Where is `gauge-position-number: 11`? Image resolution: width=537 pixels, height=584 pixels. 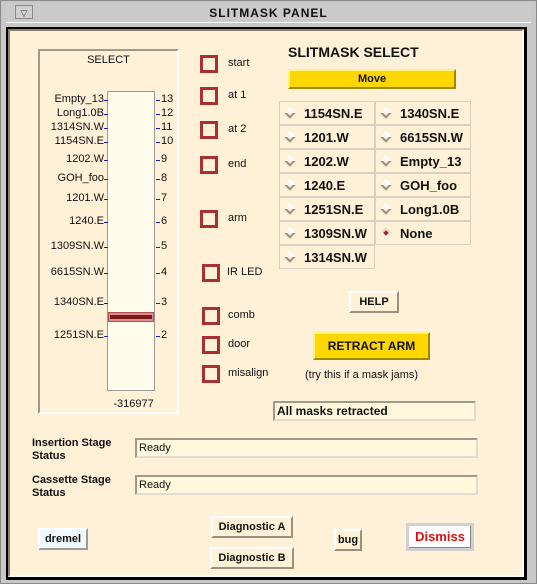
gauge-position-number: 11 is located at coordinates (167, 127).